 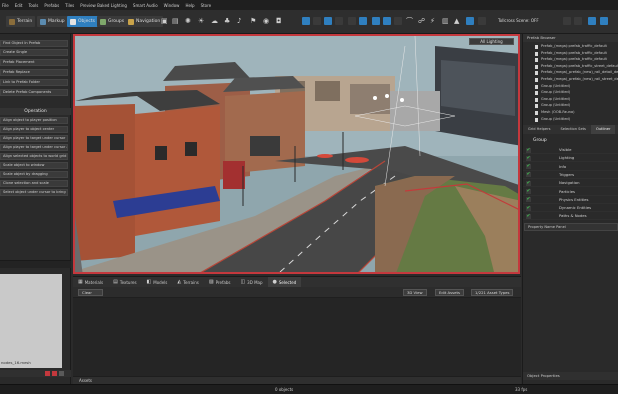 What do you see at coordinates (103, 5) in the screenshot?
I see `menu-item: Preview Baked Lighting` at bounding box center [103, 5].